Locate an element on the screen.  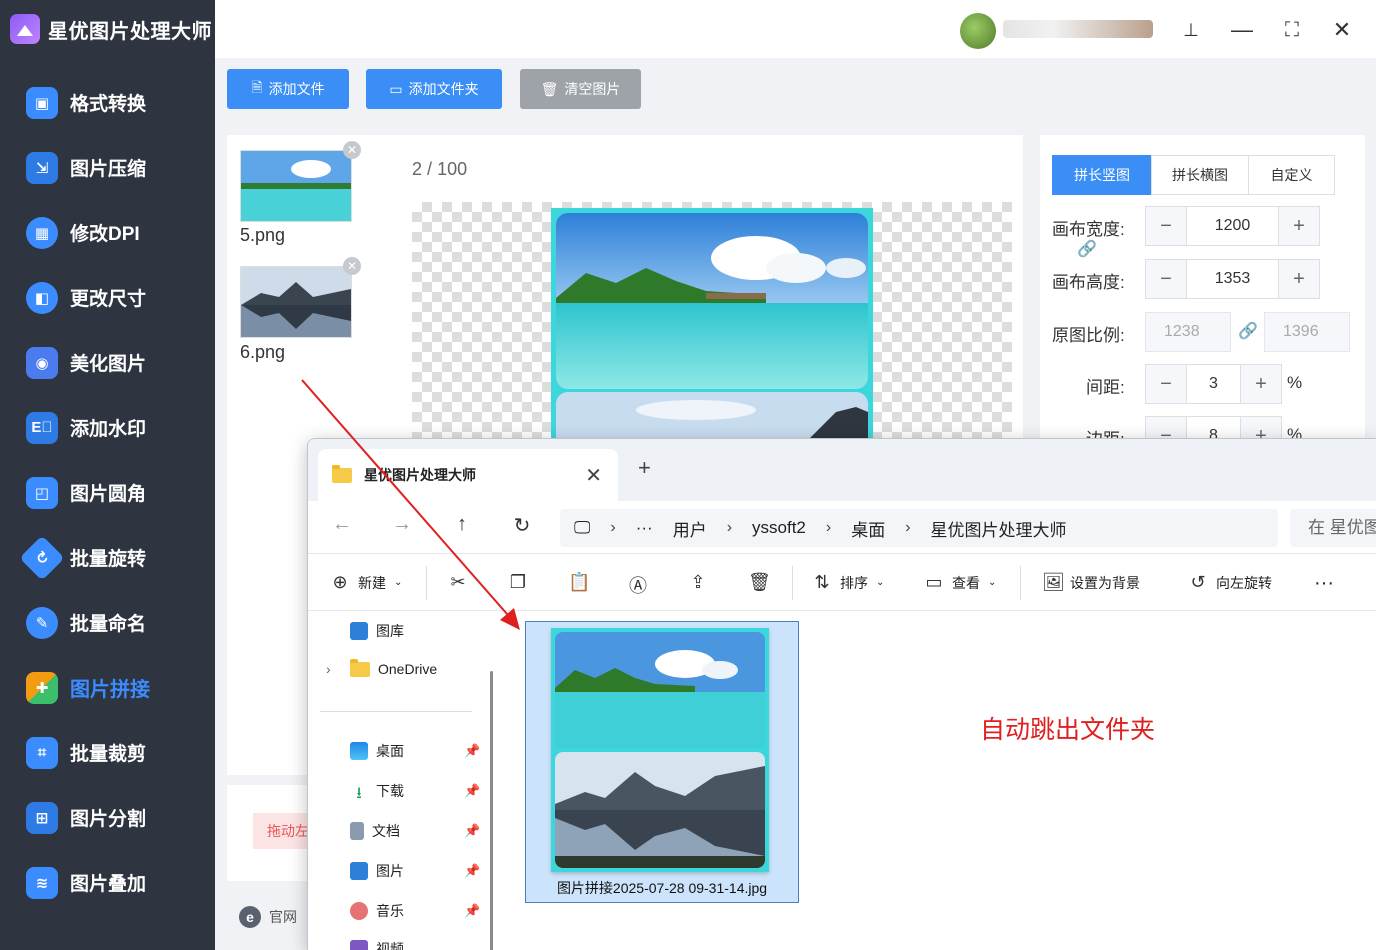
add-folder-button: ▭ 添加文件夹 is located at coordinates (434, 89).